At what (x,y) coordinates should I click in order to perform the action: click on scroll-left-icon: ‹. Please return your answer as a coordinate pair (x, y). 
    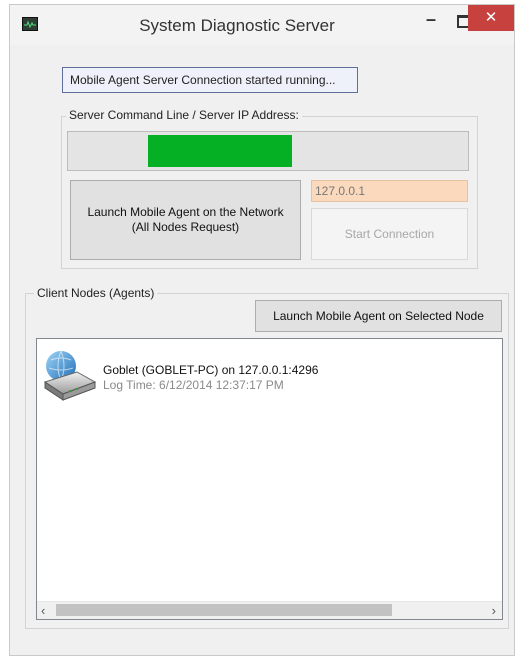
    Looking at the image, I should click on (43, 610).